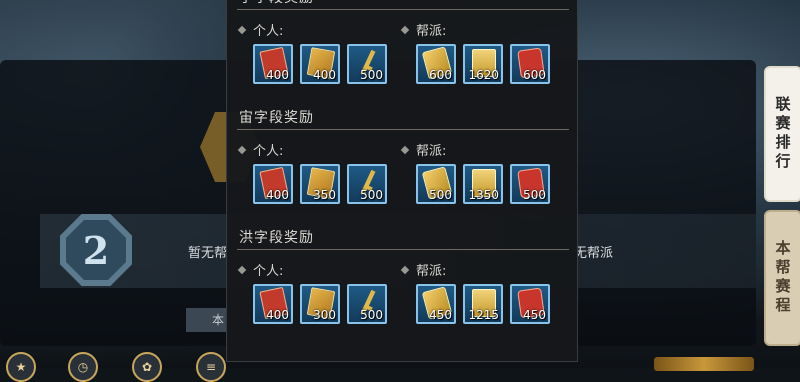 The height and width of the screenshot is (382, 800). I want to click on reward-item: 300, so click(320, 304).